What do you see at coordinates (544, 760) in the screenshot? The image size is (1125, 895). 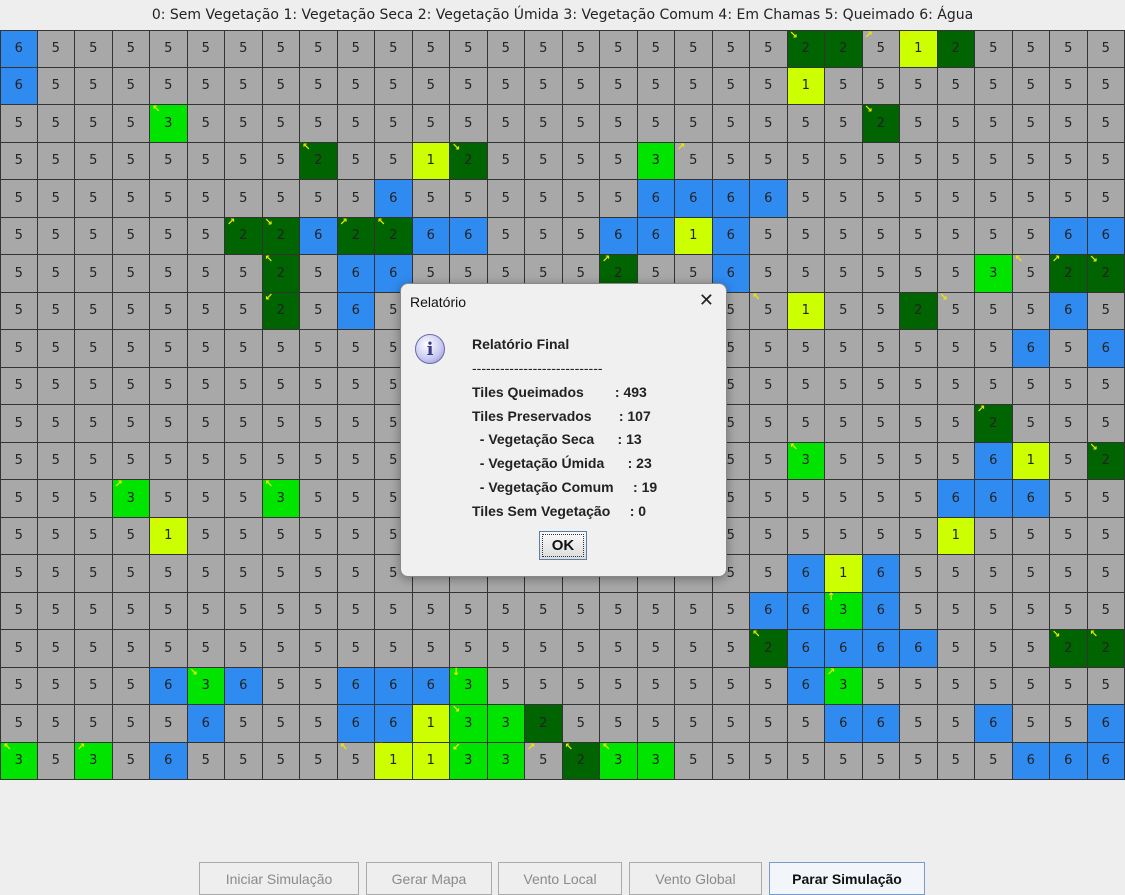 I see `grid-tile: 5 ↗` at bounding box center [544, 760].